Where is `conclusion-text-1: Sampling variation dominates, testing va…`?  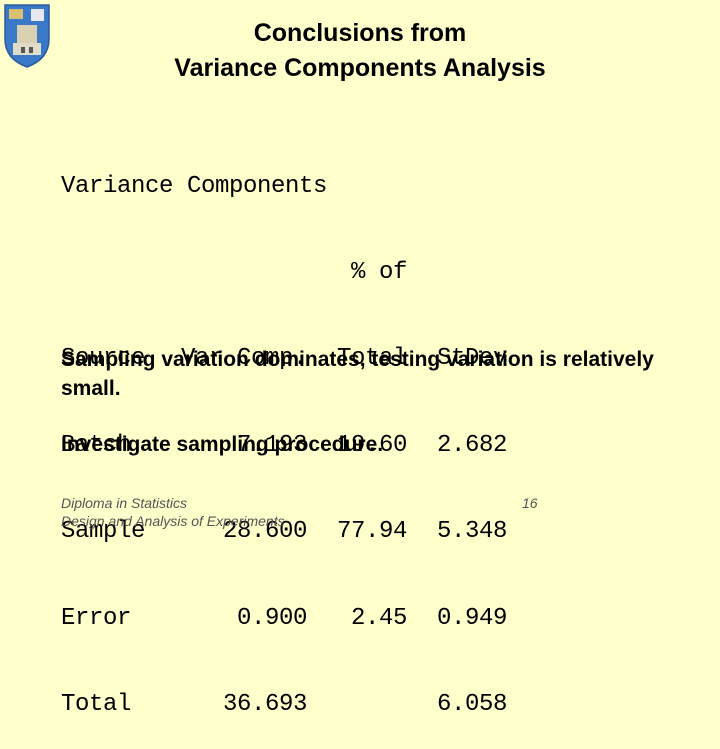 conclusion-text-1: Sampling variation dominates, testing va… is located at coordinates (357, 374).